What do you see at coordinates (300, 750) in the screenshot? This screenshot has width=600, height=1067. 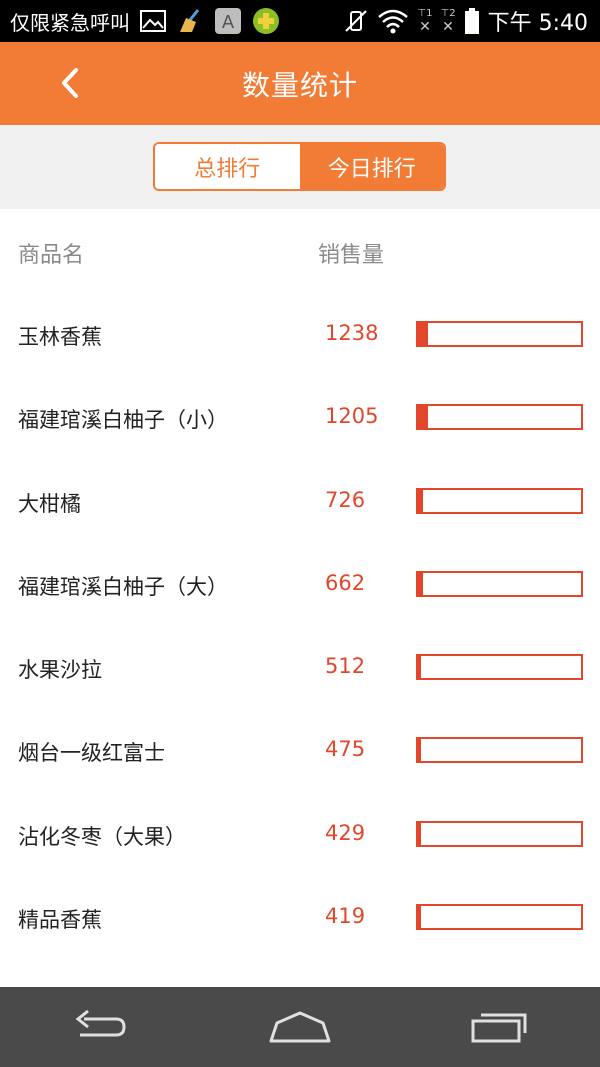 I see `product-row: 烟台一级红富士 475` at bounding box center [300, 750].